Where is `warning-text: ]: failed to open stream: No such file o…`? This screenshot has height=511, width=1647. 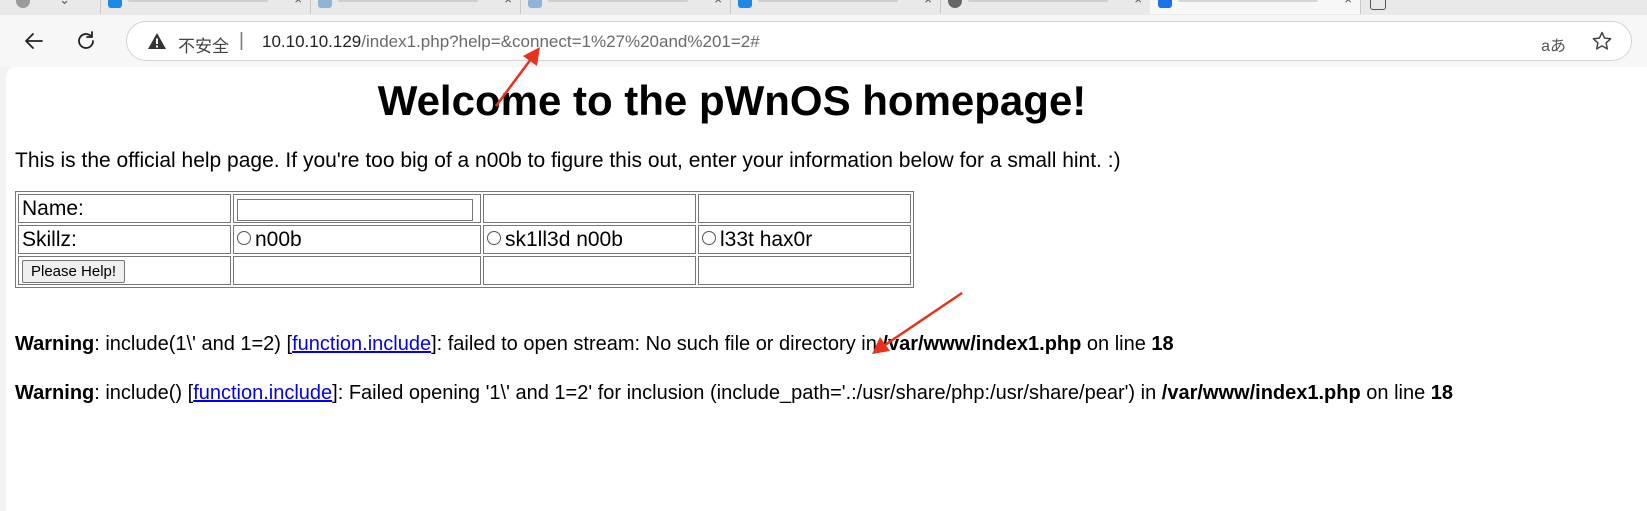
warning-text: ]: failed to open stream: No such file o… is located at coordinates (657, 344).